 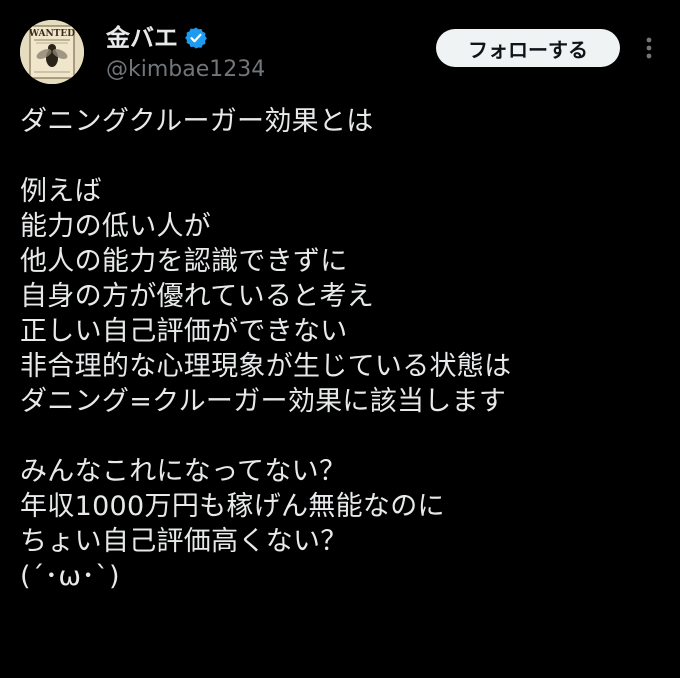 What do you see at coordinates (61, 191) in the screenshot?
I see `tweet-line: 例えば` at bounding box center [61, 191].